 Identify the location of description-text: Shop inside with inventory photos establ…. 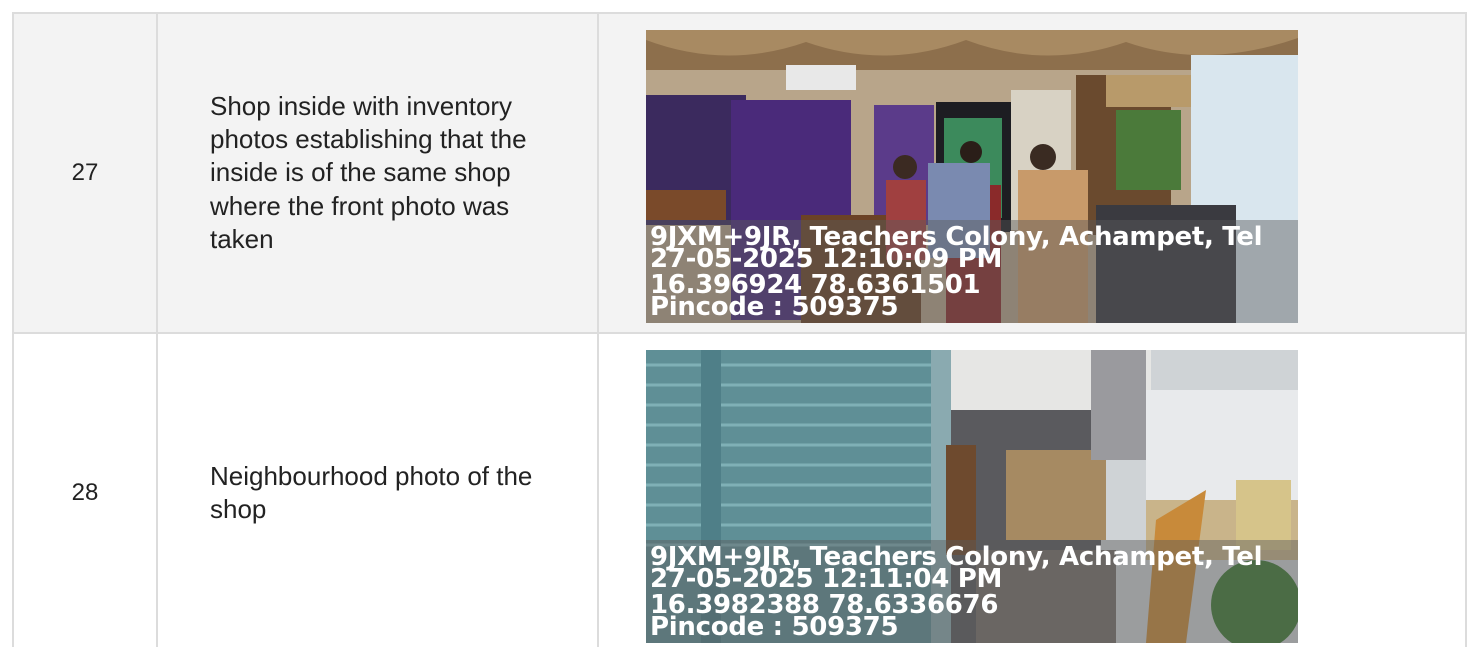
(368, 172).